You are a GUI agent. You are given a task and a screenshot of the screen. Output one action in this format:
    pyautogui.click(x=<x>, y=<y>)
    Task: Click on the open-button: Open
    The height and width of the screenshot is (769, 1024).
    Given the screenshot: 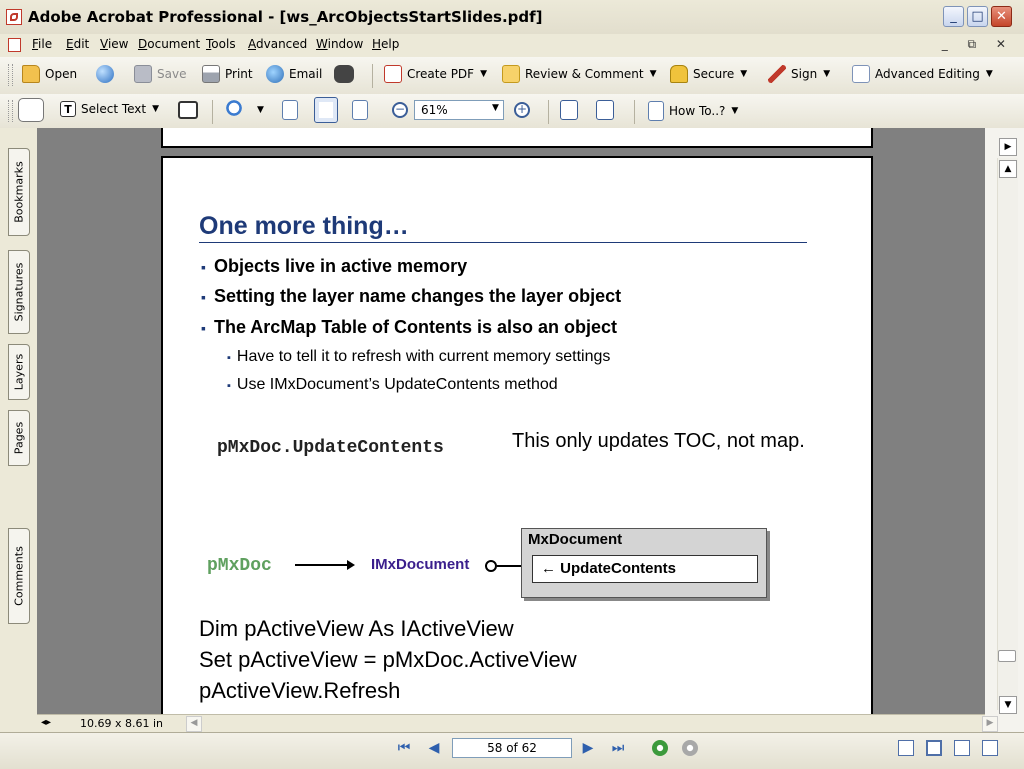 What is the action you would take?
    pyautogui.click(x=49, y=74)
    